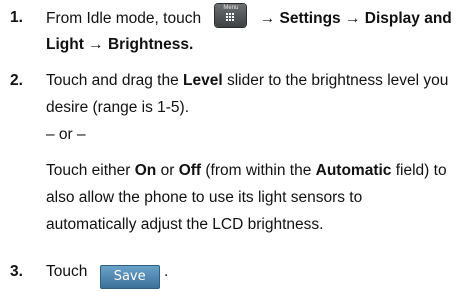  What do you see at coordinates (419, 170) in the screenshot?
I see `step-text: field) to` at bounding box center [419, 170].